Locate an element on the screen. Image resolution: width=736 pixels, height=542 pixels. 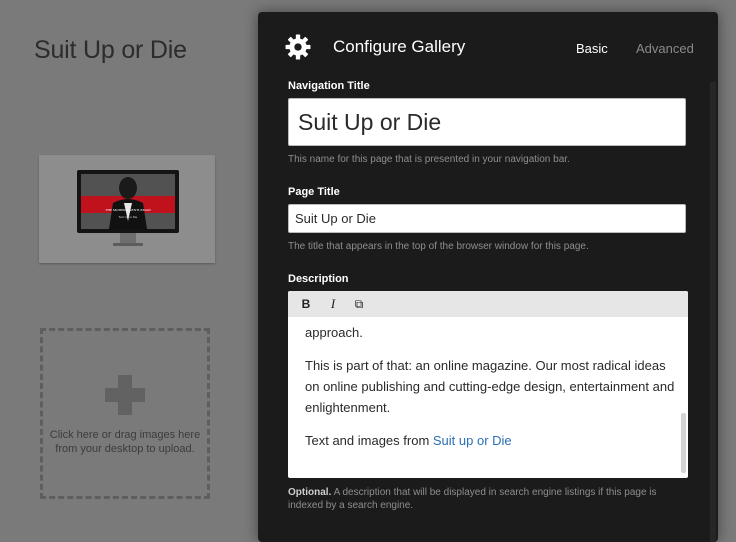
thumbnail-subtitle-text: Suit Up or Die is located at coordinates (128, 217).